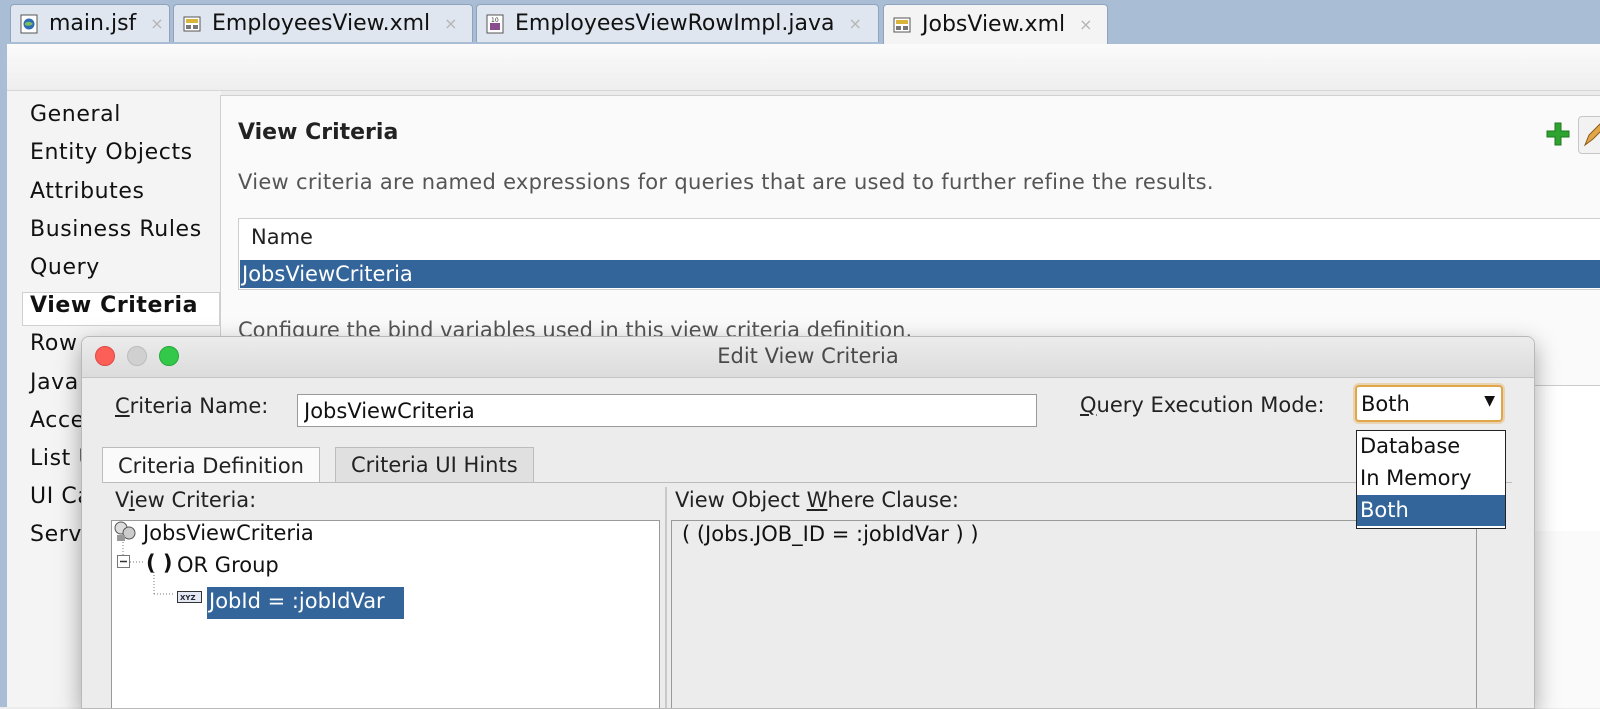 This screenshot has width=1600, height=709. What do you see at coordinates (1210, 405) in the screenshot?
I see `label-text: uery Execution Mode:` at bounding box center [1210, 405].